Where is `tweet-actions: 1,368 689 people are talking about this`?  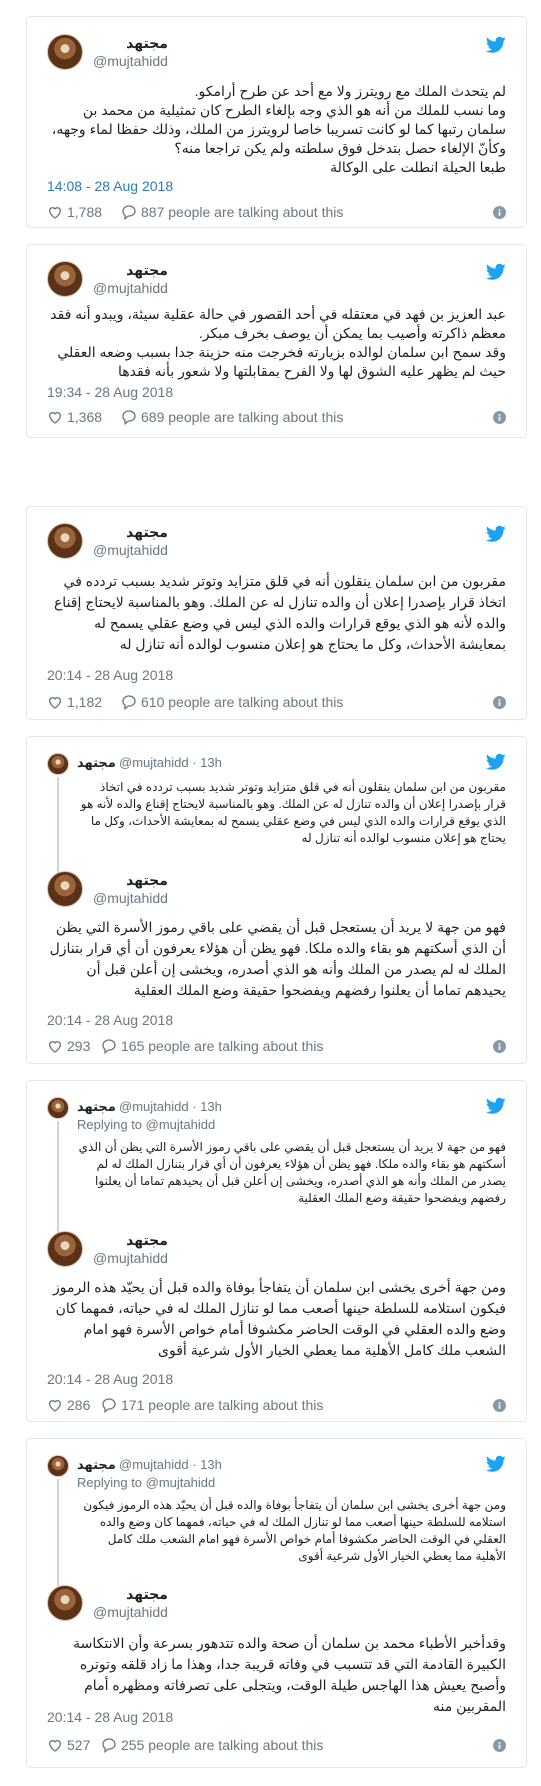
tweet-actions: 1,368 689 people are talking about this is located at coordinates (276, 418).